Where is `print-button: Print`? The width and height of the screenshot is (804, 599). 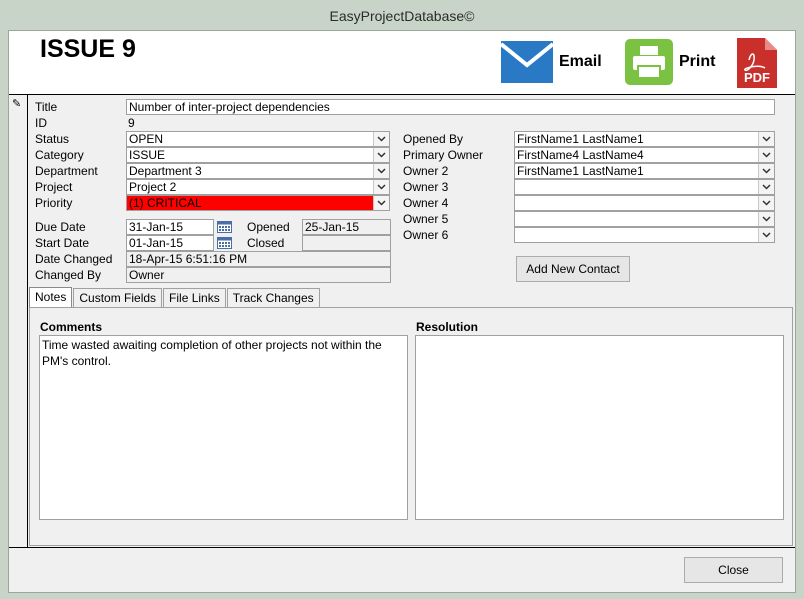
print-button: Print is located at coordinates (670, 62).